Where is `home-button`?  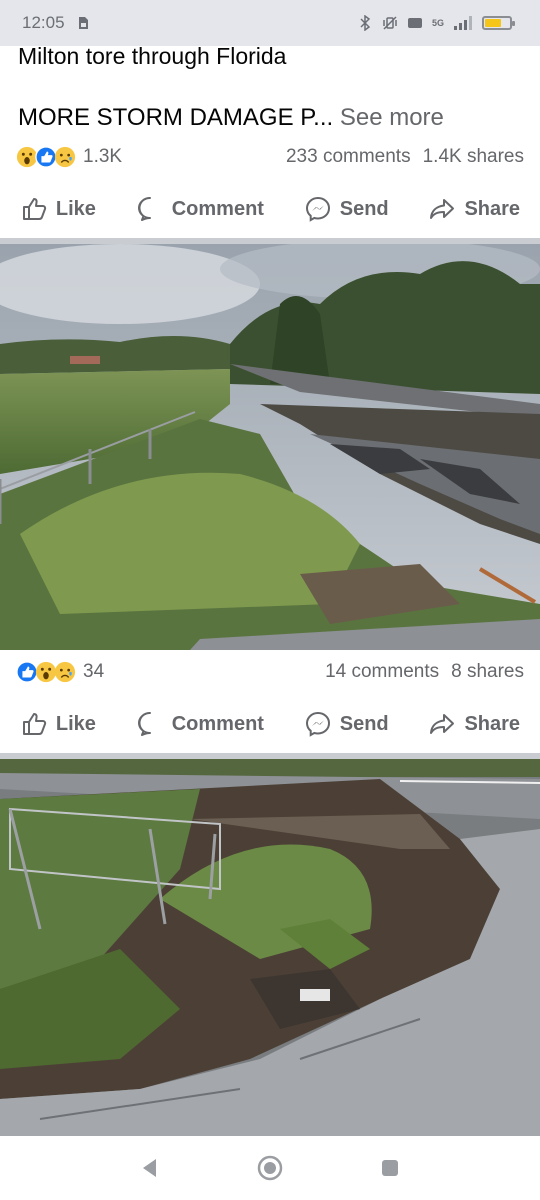
home-button is located at coordinates (270, 1168).